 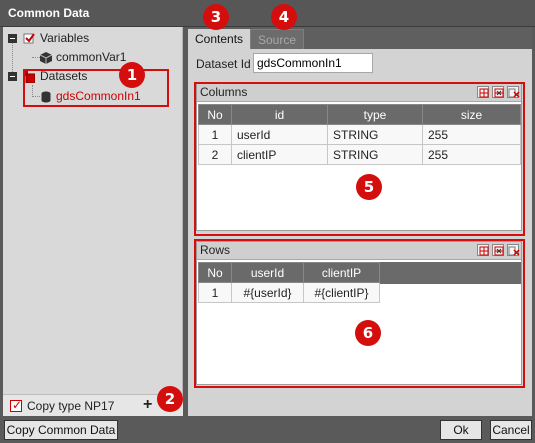 What do you see at coordinates (511, 430) in the screenshot?
I see `cancel-button: Cancel` at bounding box center [511, 430].